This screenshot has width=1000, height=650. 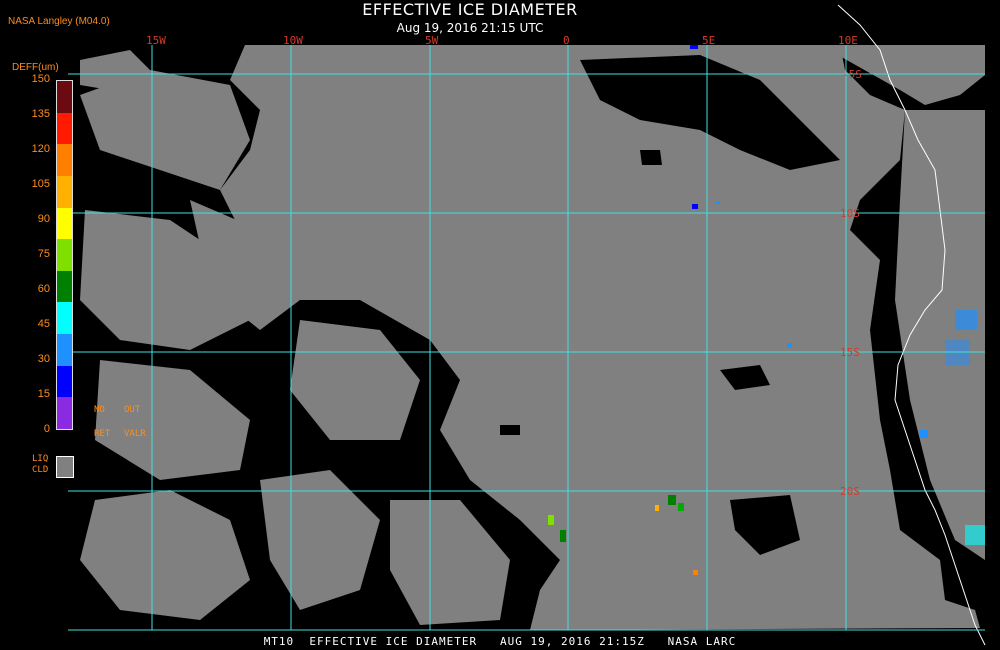 What do you see at coordinates (40, 459) in the screenshot?
I see `legend-liq-label: LIQ` at bounding box center [40, 459].